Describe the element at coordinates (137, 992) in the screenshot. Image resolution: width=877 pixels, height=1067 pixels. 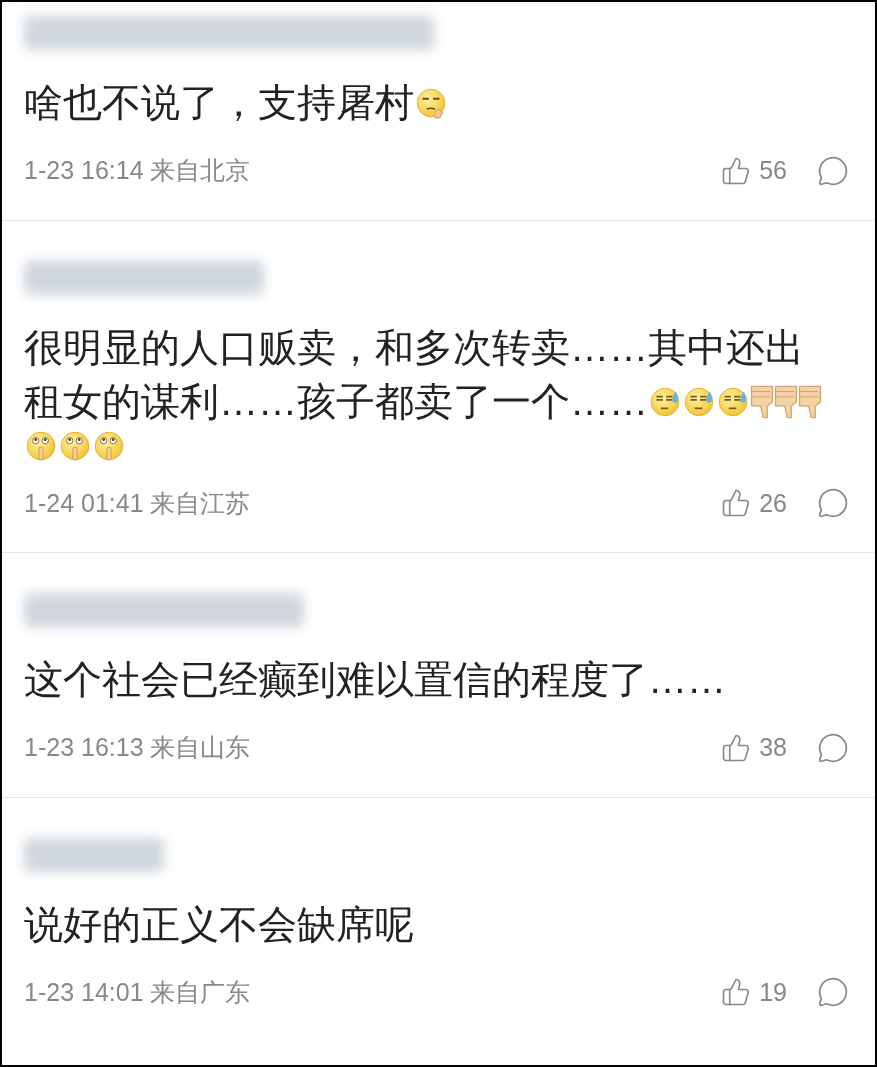
I see `comment-timestamp: 1-23 14:01 来自广东` at that location.